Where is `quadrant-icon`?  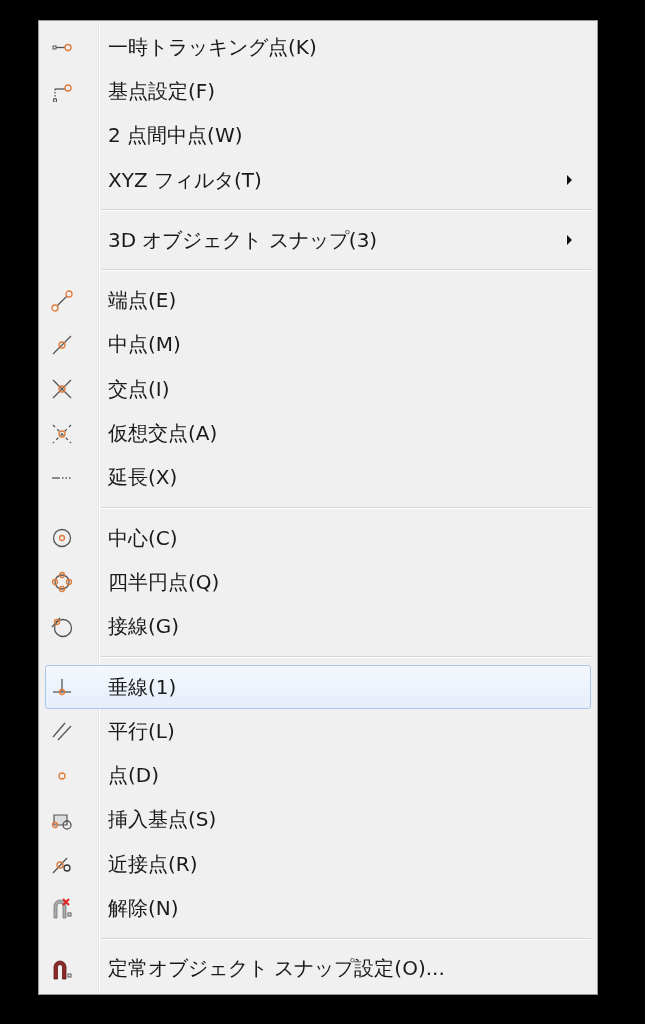 quadrant-icon is located at coordinates (62, 582).